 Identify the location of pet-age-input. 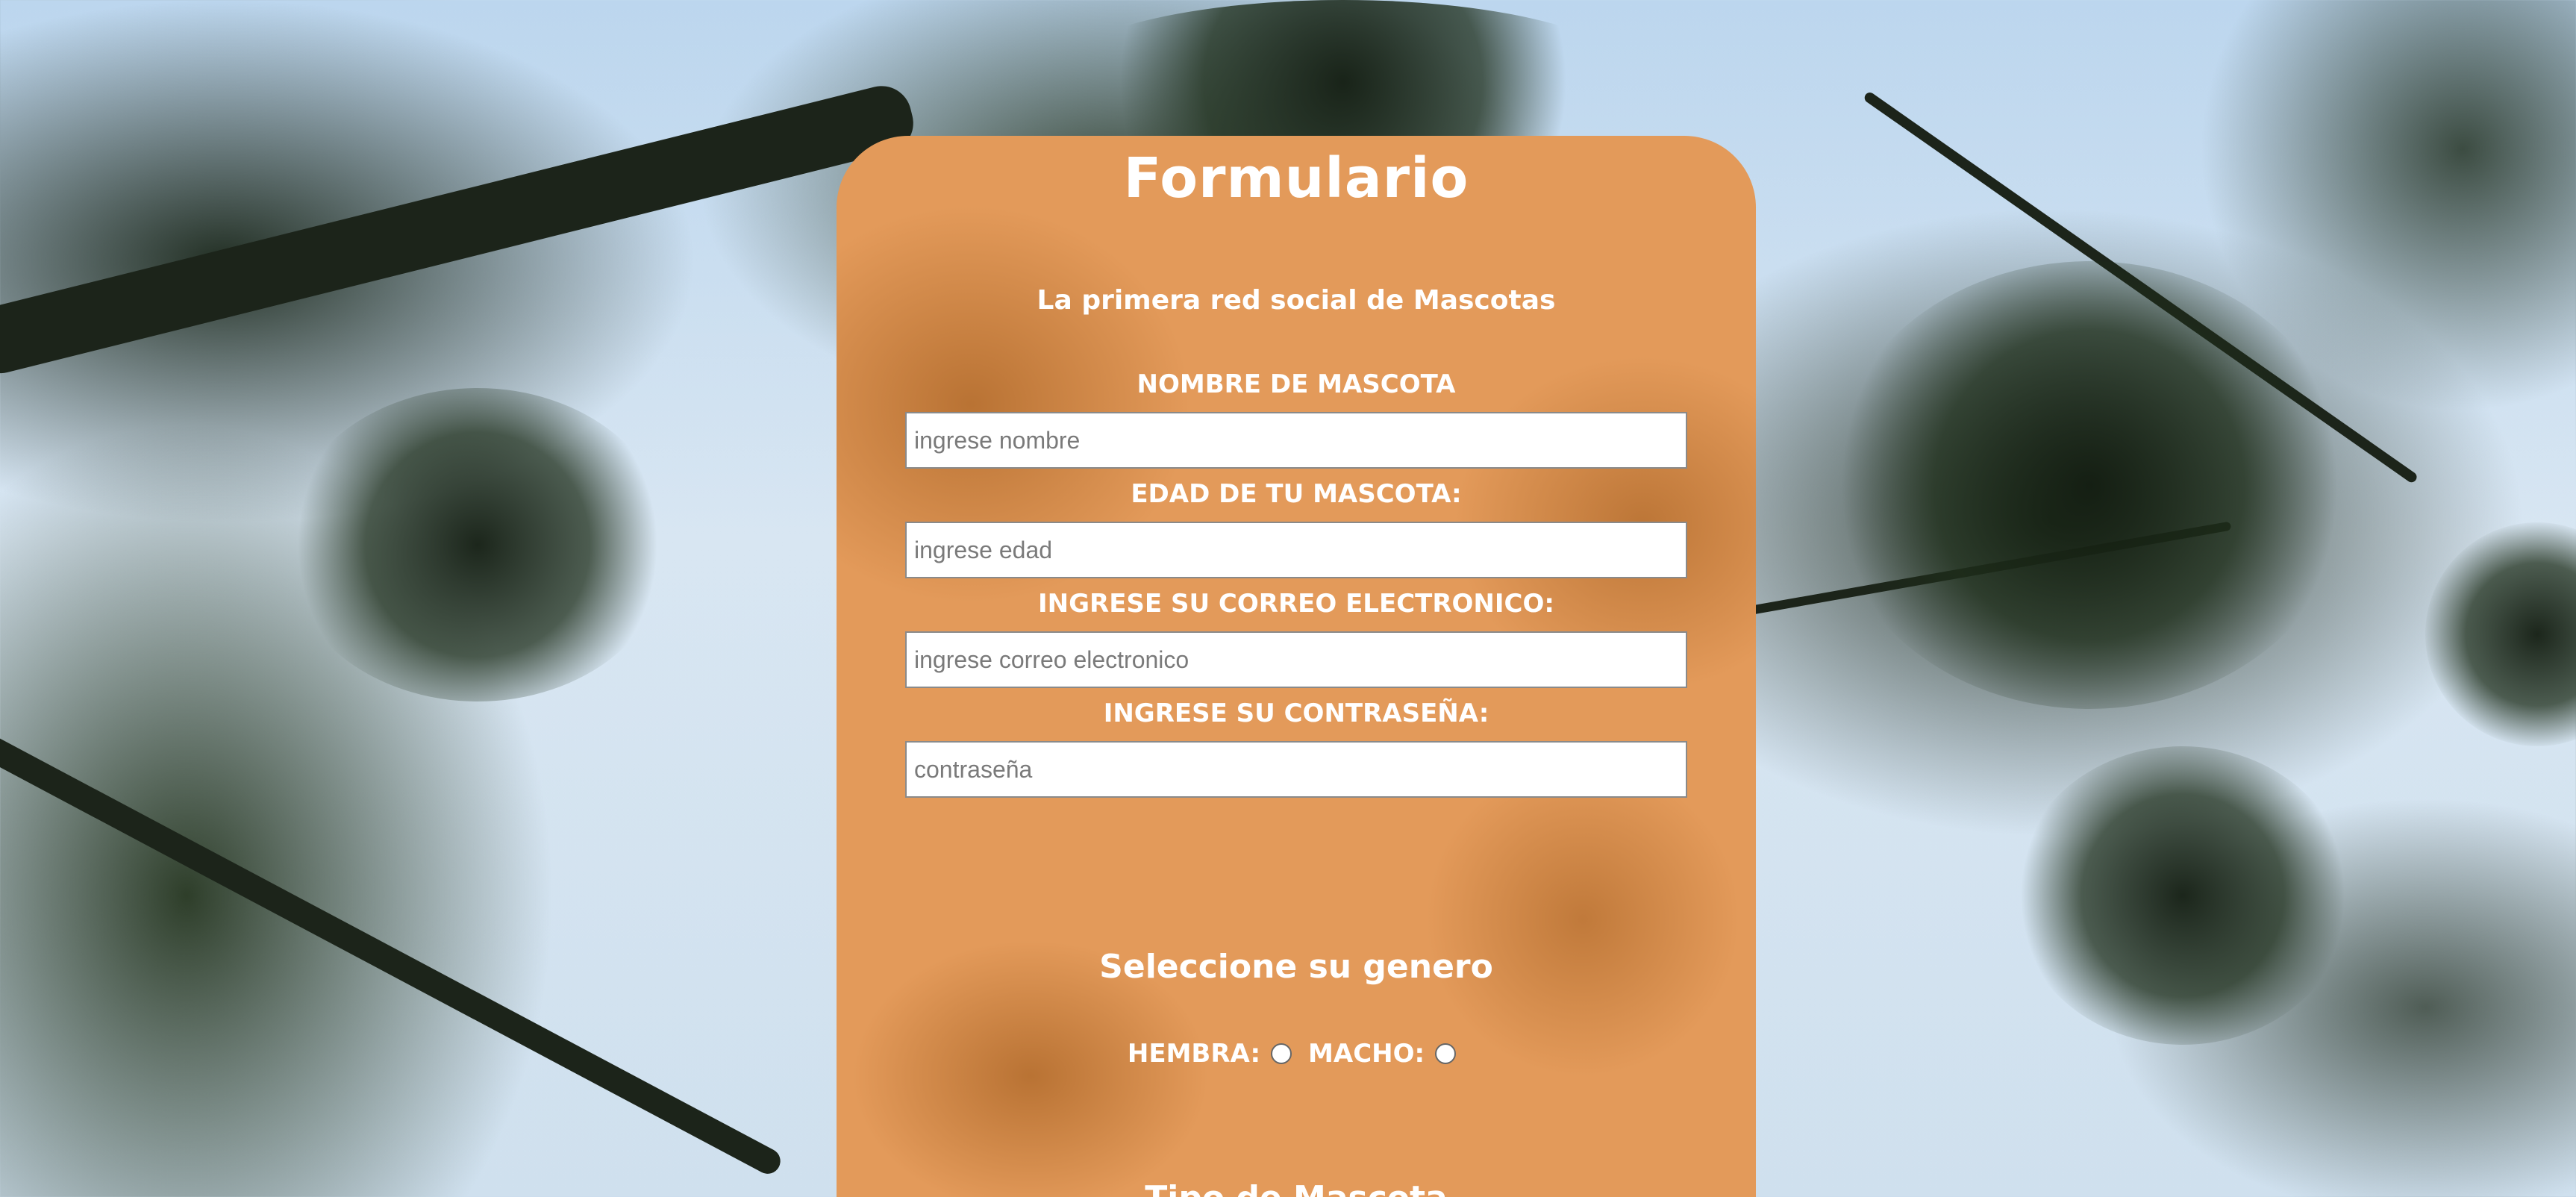
(1296, 550).